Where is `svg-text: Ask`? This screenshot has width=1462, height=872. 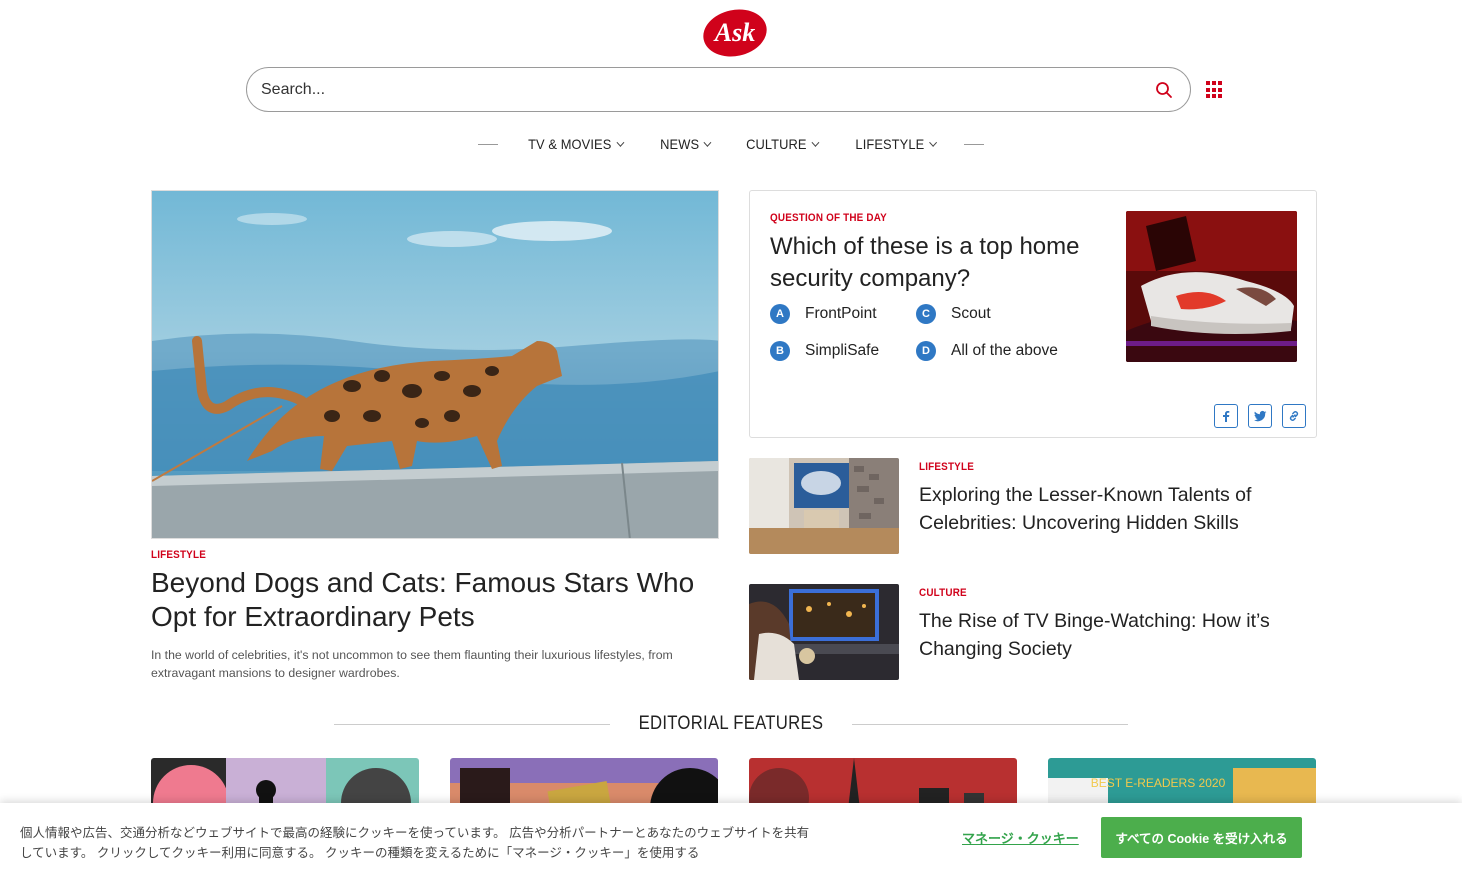
svg-text: Ask is located at coordinates (734, 32).